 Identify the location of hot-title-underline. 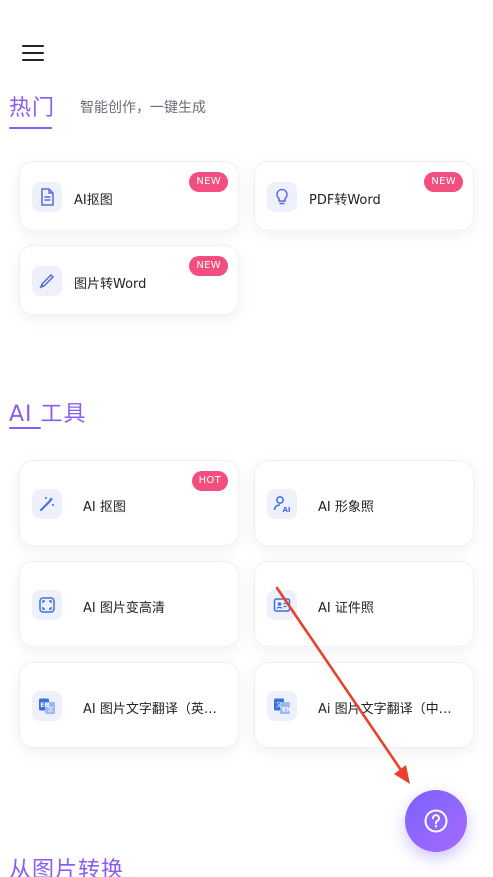
(30, 128).